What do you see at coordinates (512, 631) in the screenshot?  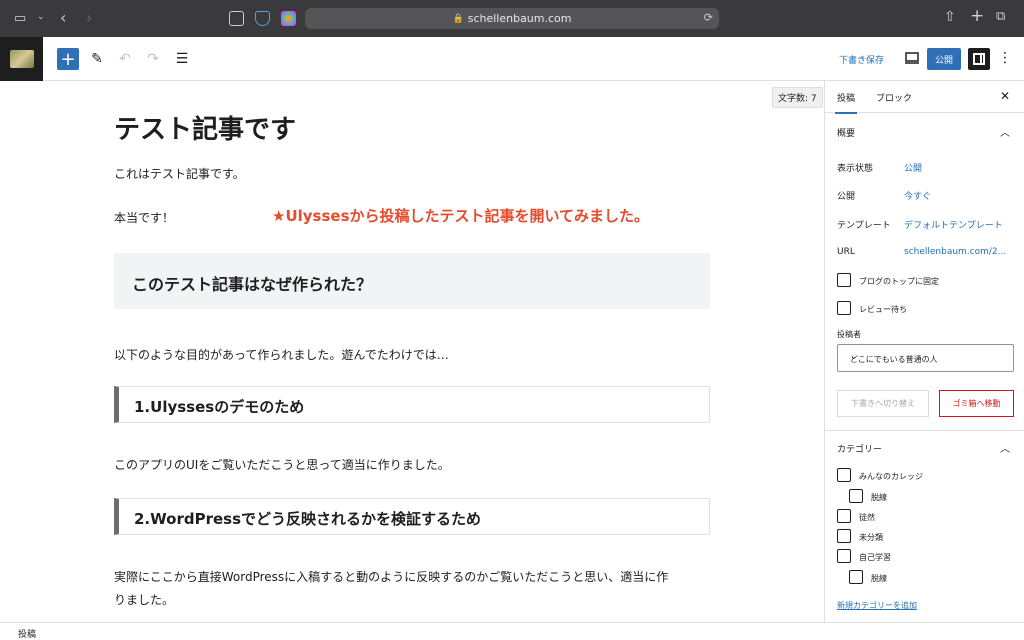 I see `editor-footer: 投稿` at bounding box center [512, 631].